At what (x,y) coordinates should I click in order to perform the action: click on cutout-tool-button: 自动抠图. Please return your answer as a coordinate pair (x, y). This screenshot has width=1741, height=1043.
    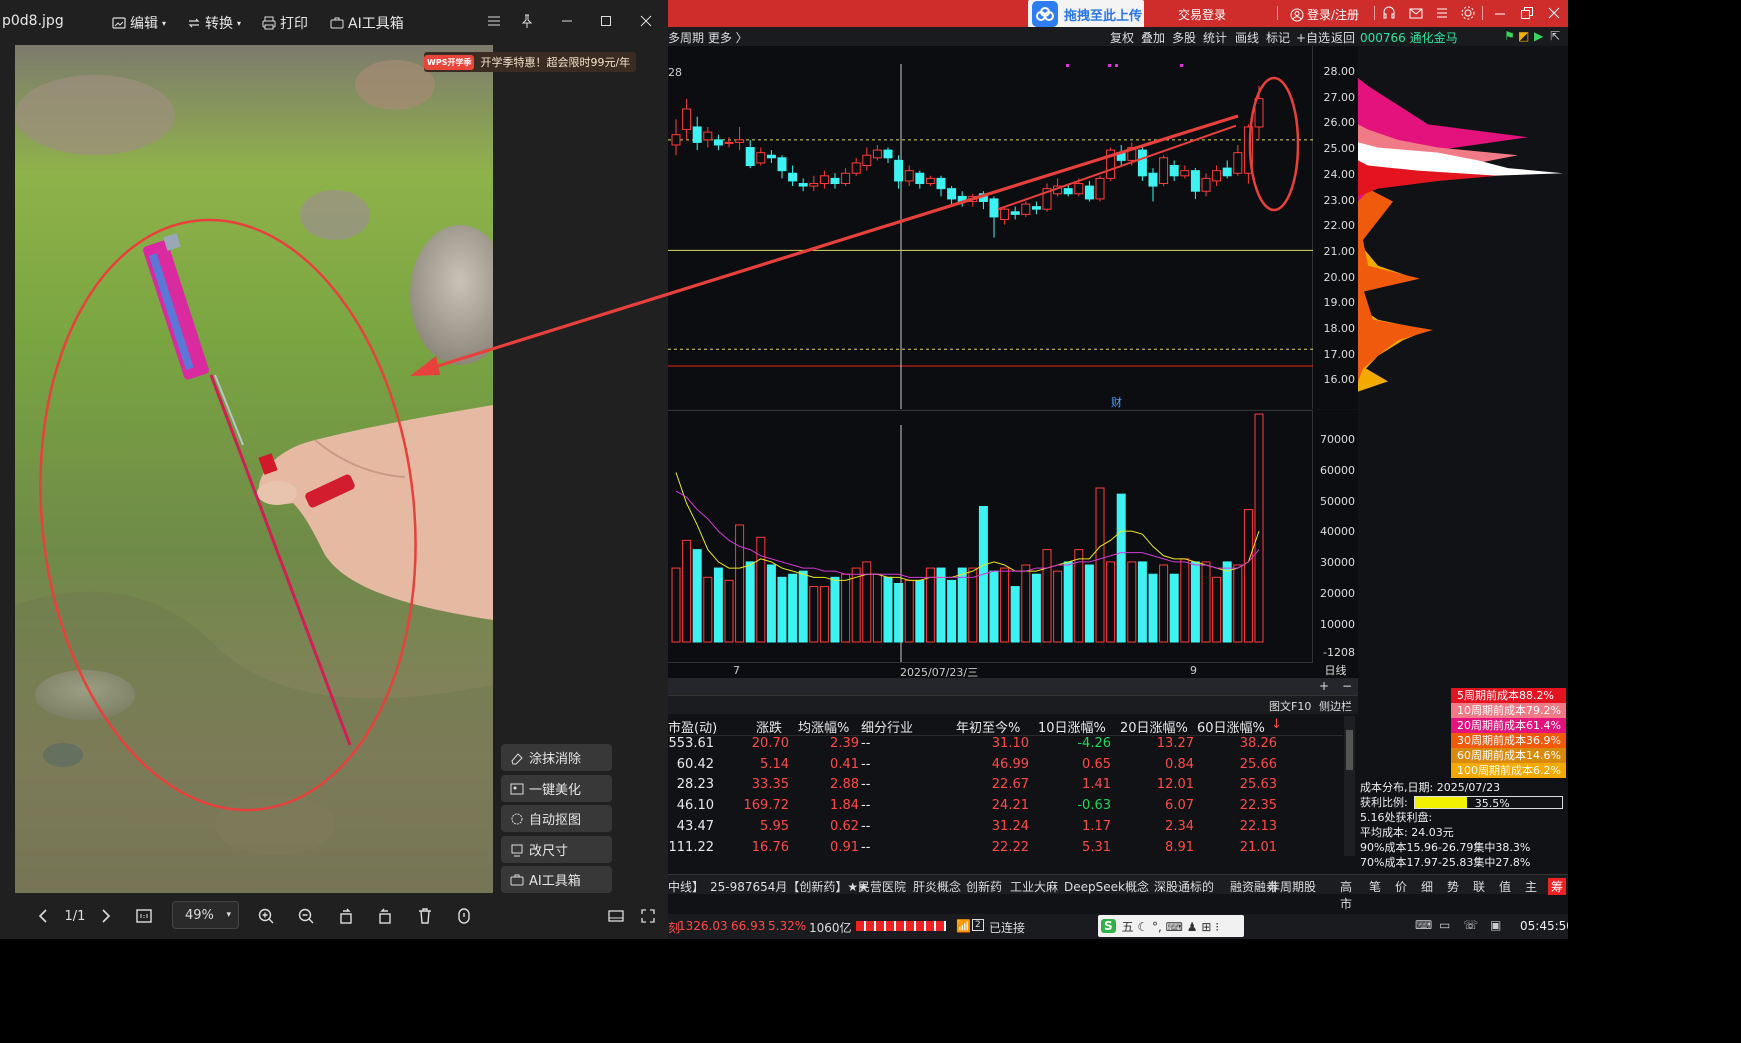
    Looking at the image, I should click on (556, 818).